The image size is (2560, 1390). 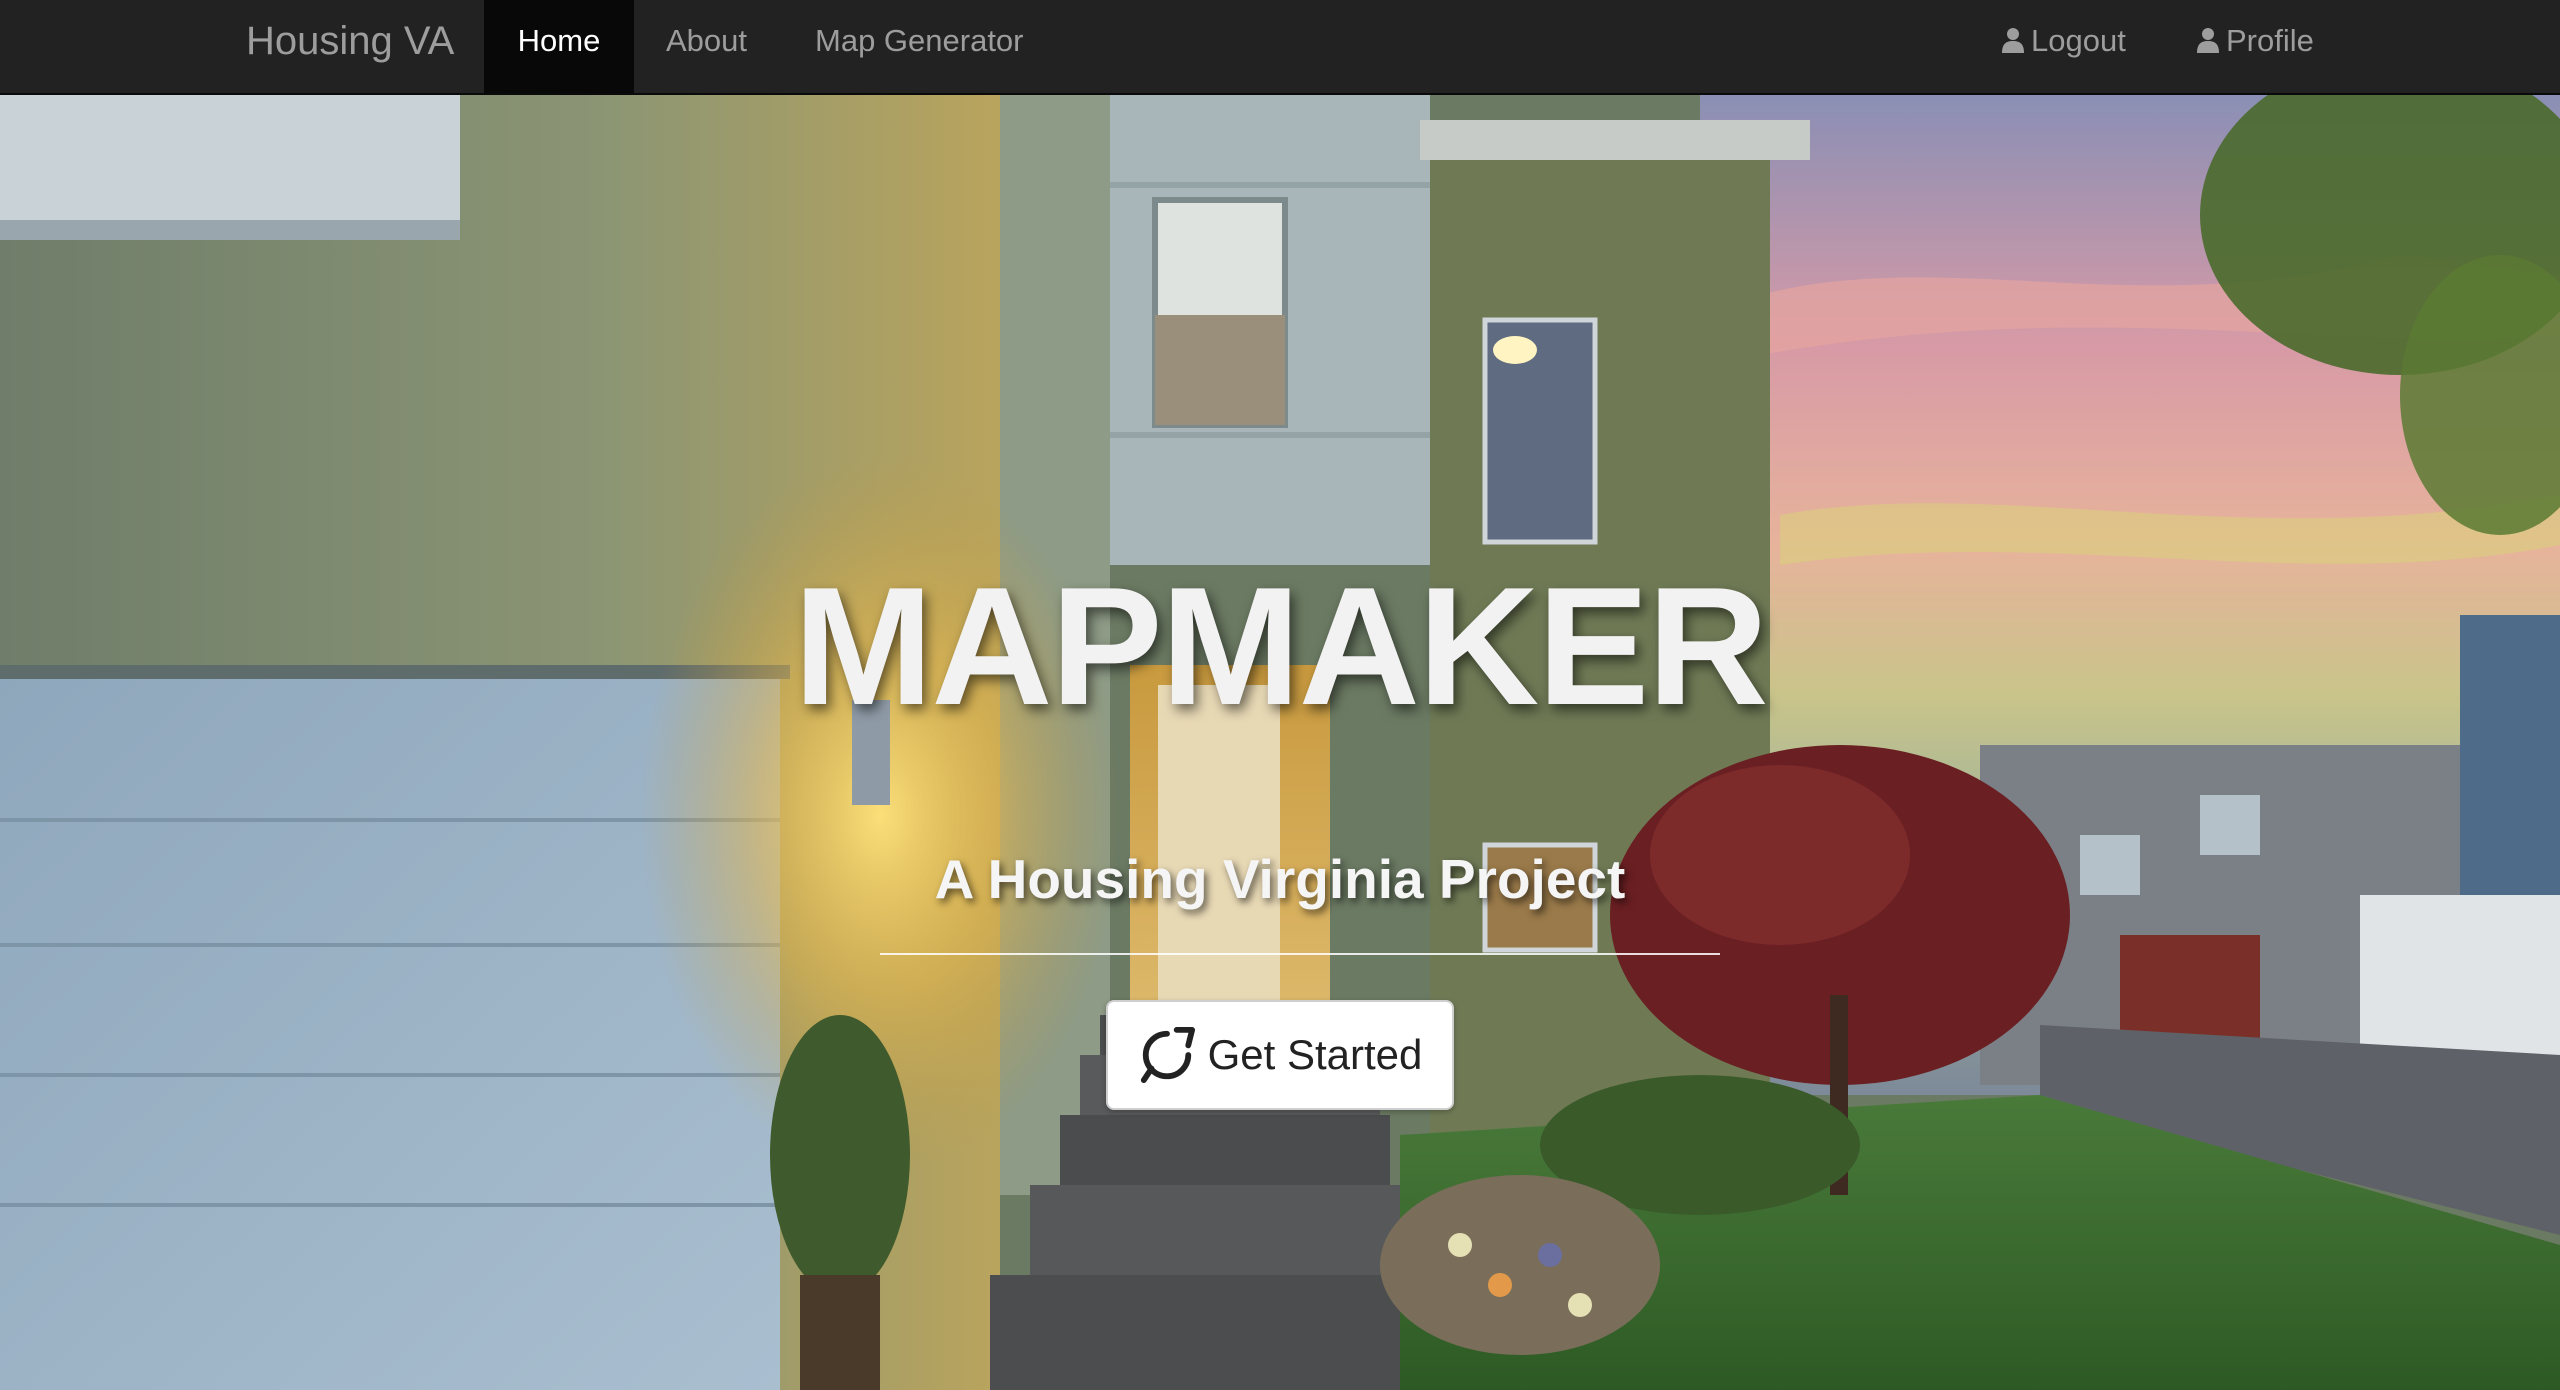 I want to click on nav-map-generator: Map Generator, so click(x=919, y=46).